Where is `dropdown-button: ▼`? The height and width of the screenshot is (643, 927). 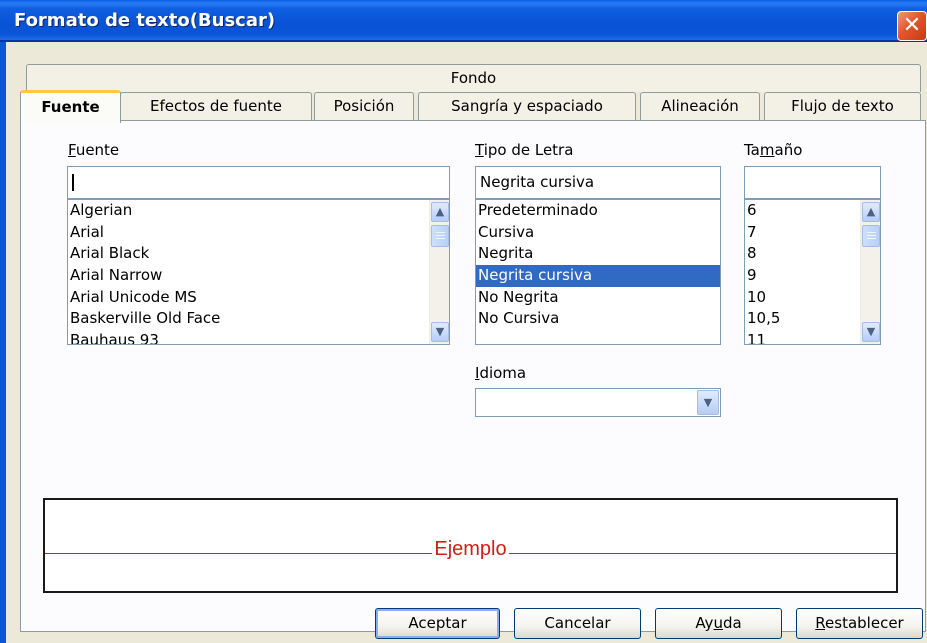 dropdown-button: ▼ is located at coordinates (708, 402).